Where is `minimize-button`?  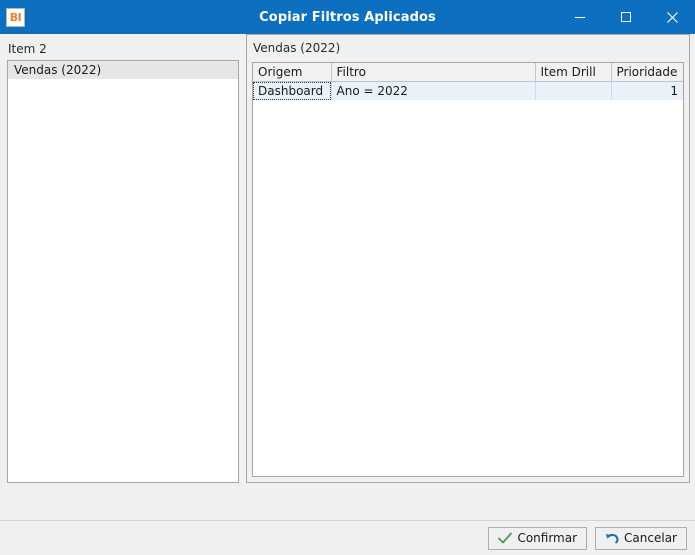
minimize-button is located at coordinates (580, 17).